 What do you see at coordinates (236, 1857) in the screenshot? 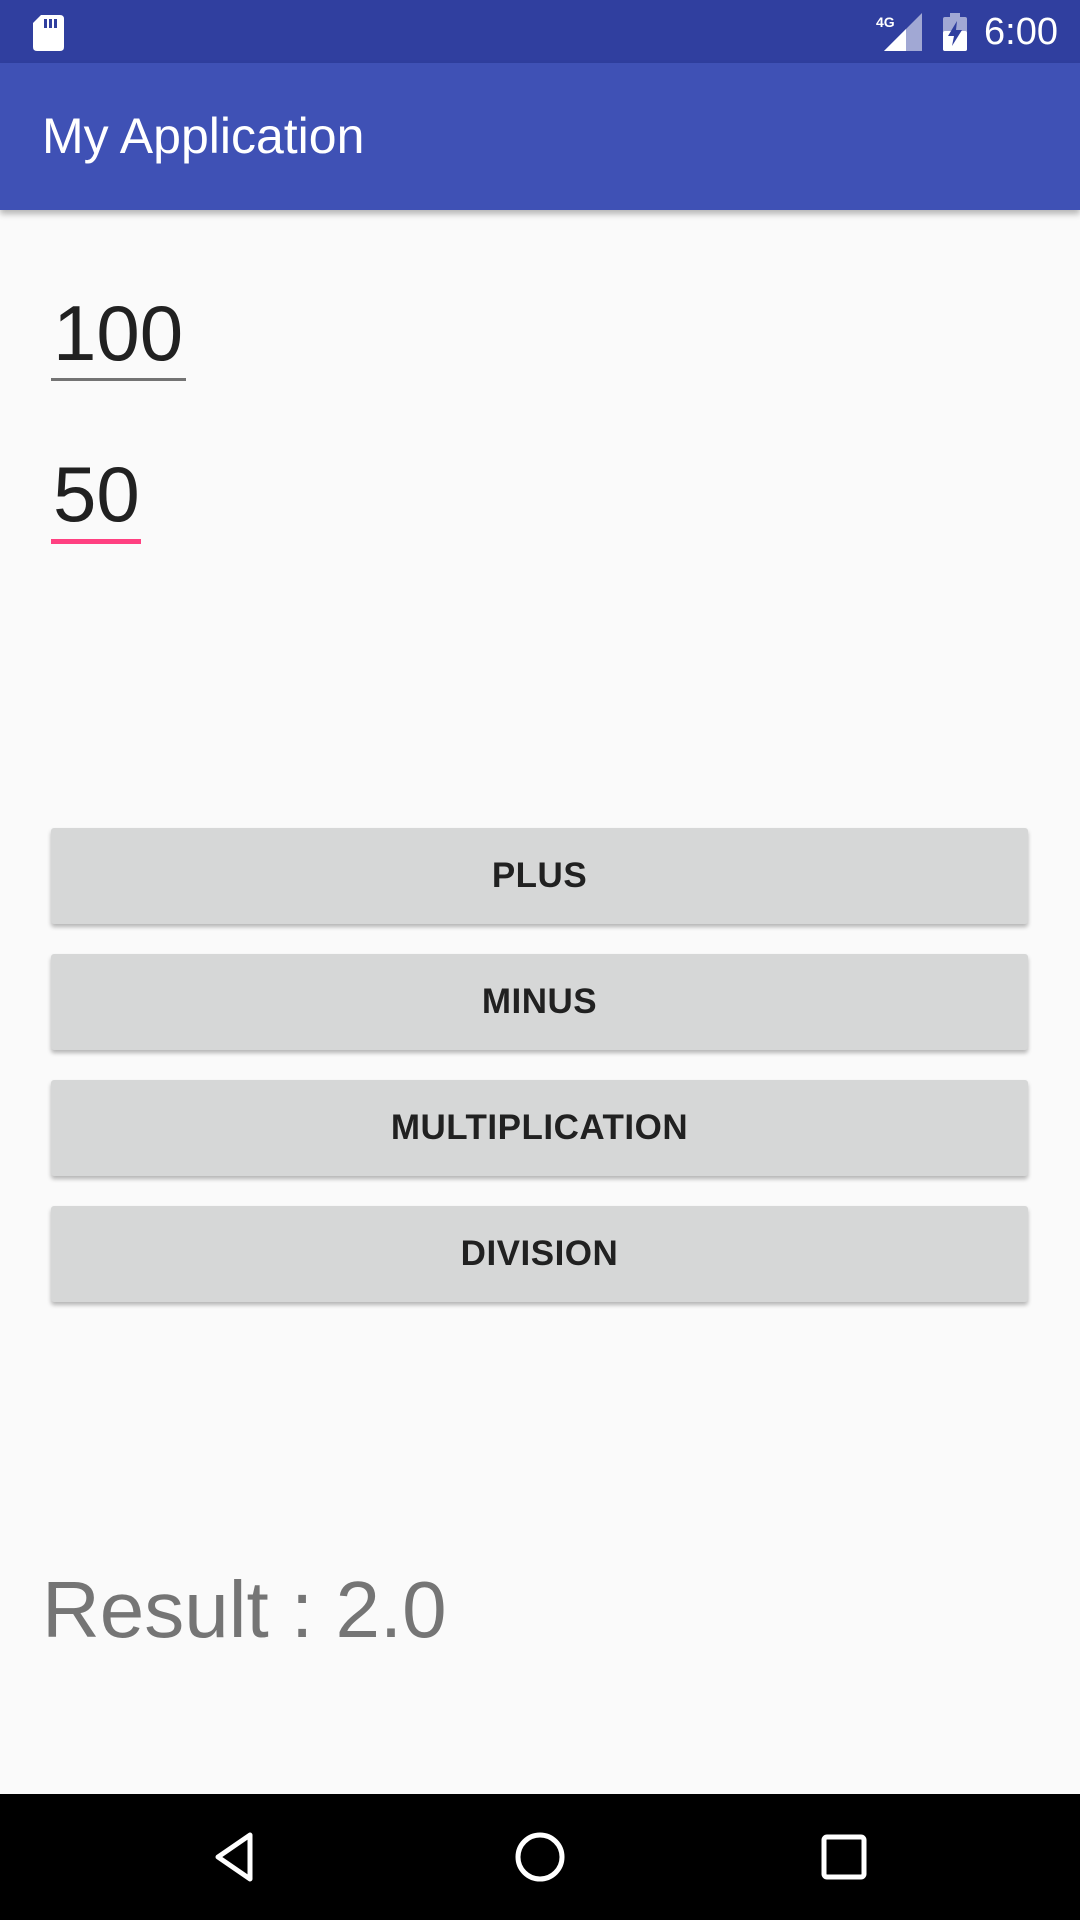
I see `back-icon` at bounding box center [236, 1857].